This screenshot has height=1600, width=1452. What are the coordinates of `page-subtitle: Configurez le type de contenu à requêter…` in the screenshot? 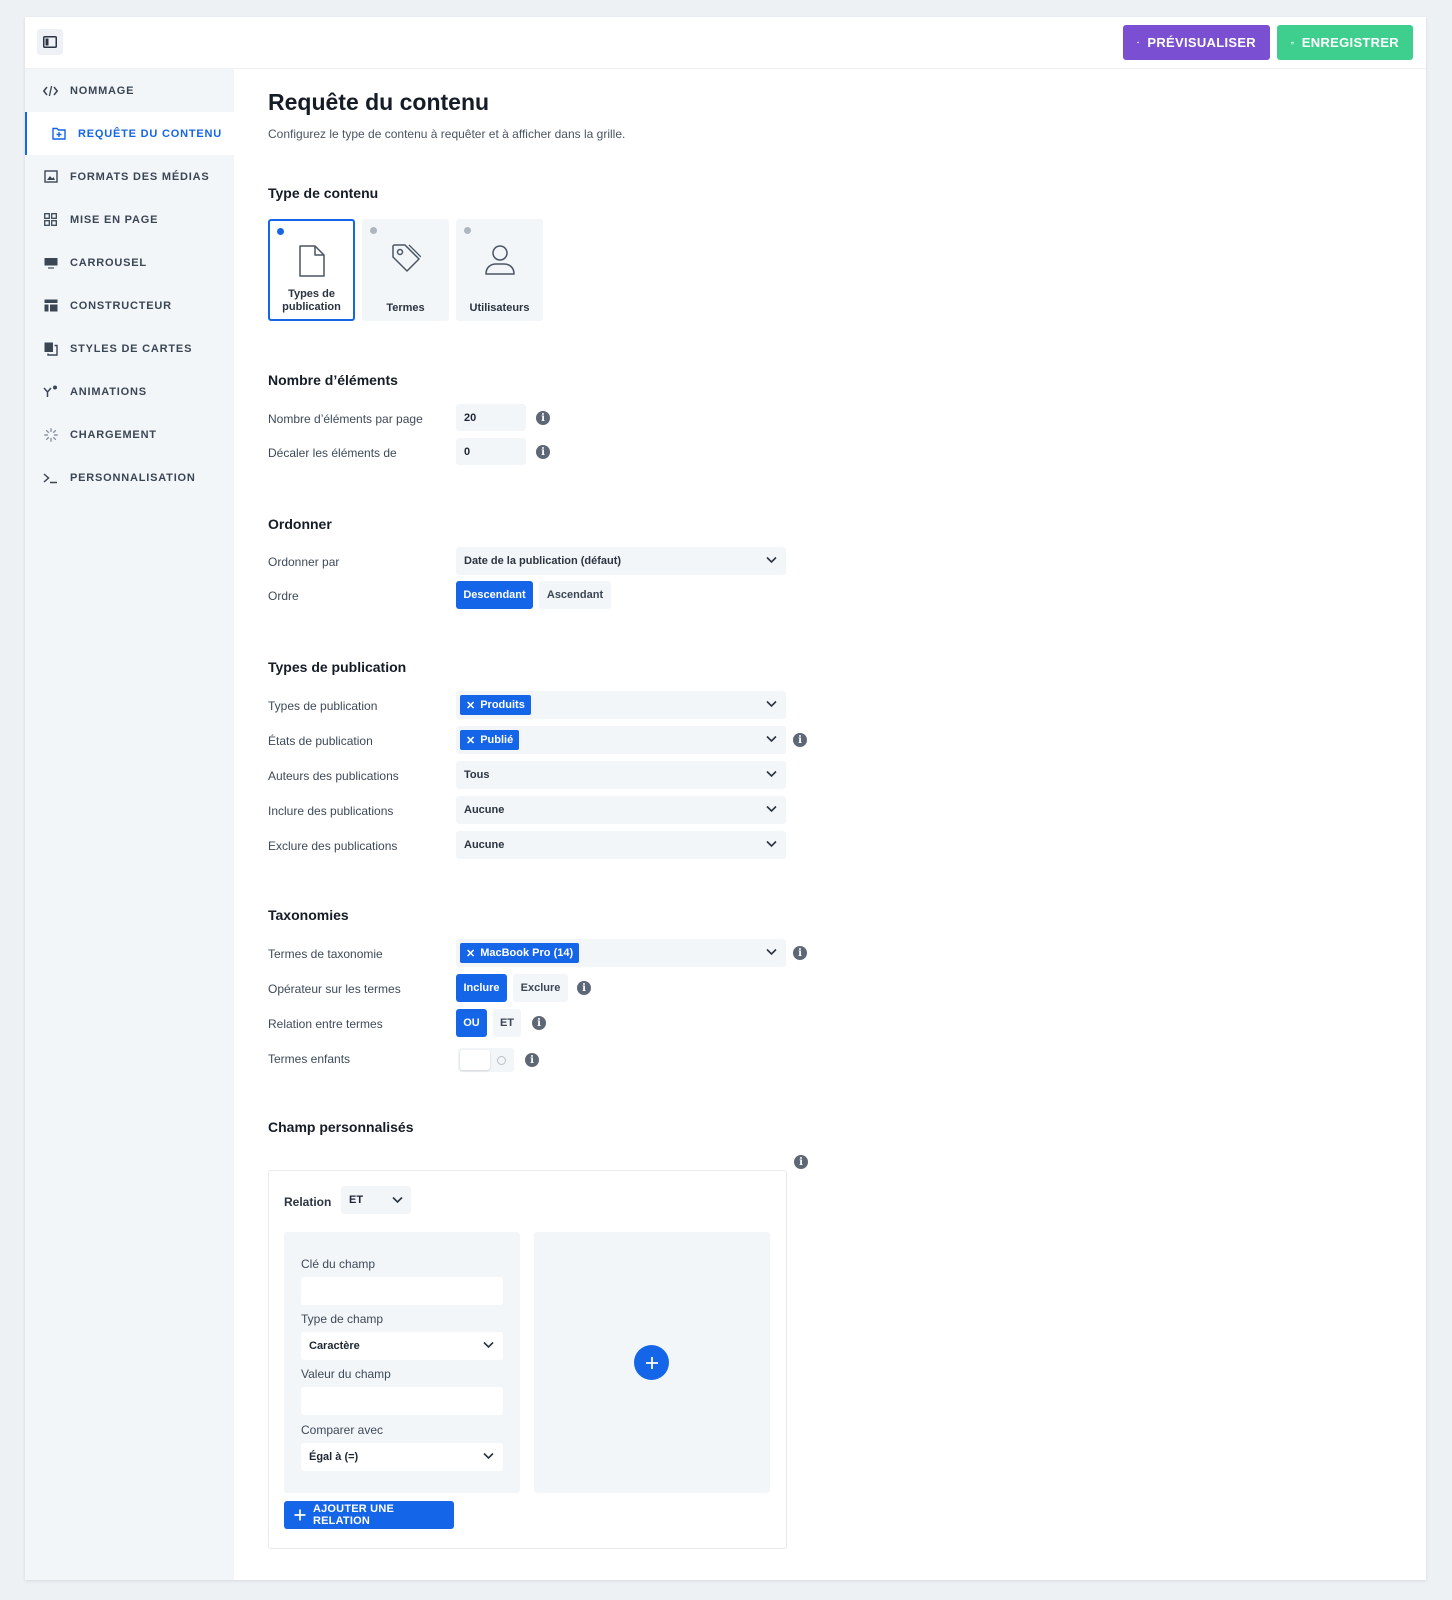 It's located at (447, 134).